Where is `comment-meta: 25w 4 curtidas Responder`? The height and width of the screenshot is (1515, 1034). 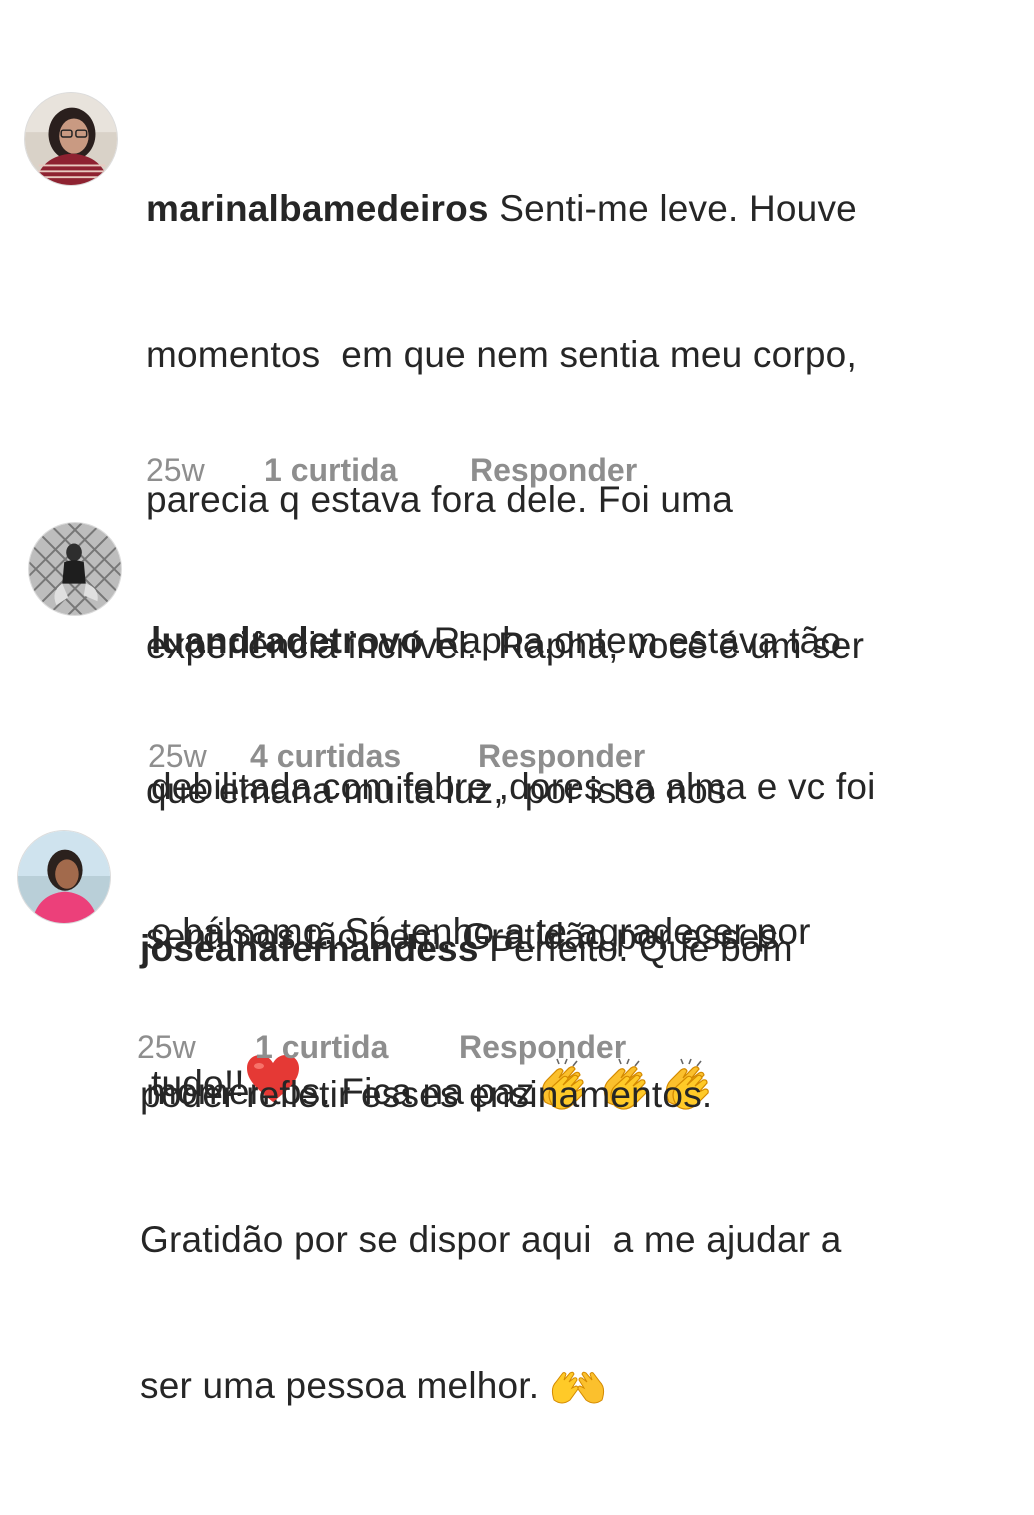 comment-meta: 25w 4 curtidas Responder is located at coordinates (498, 758).